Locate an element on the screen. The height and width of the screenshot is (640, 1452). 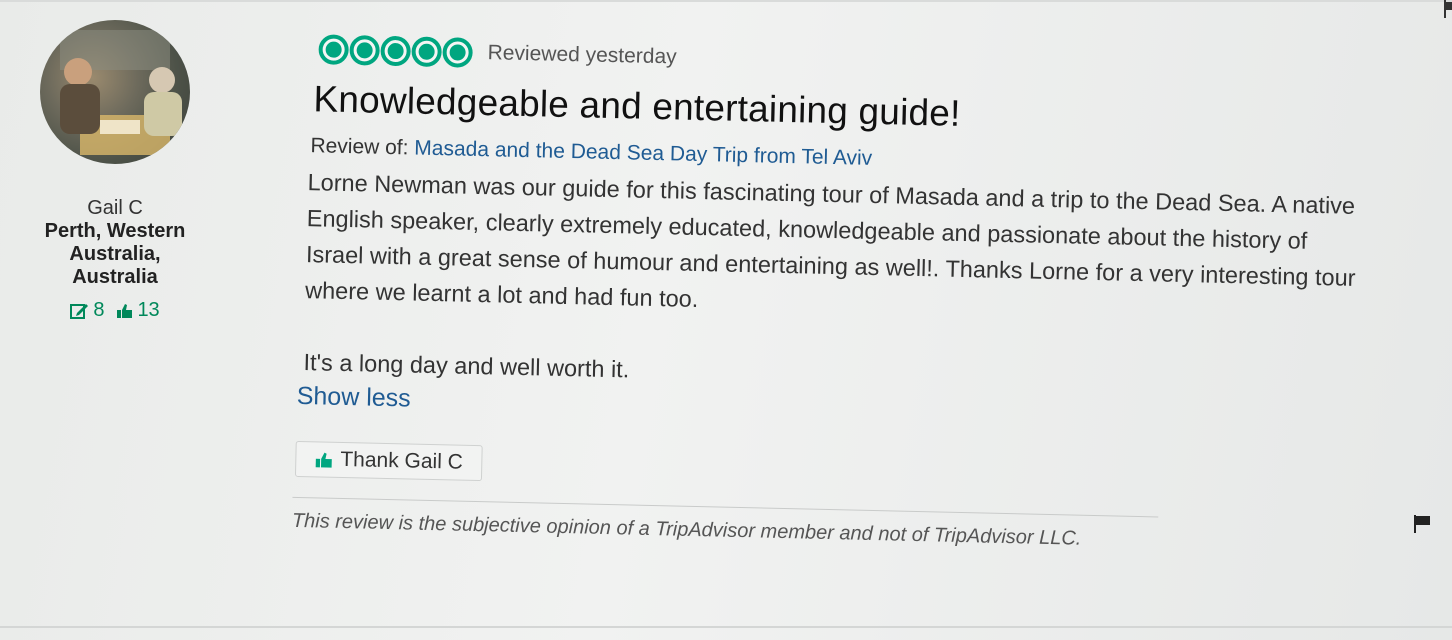
username: Gail C is located at coordinates (115, 208).